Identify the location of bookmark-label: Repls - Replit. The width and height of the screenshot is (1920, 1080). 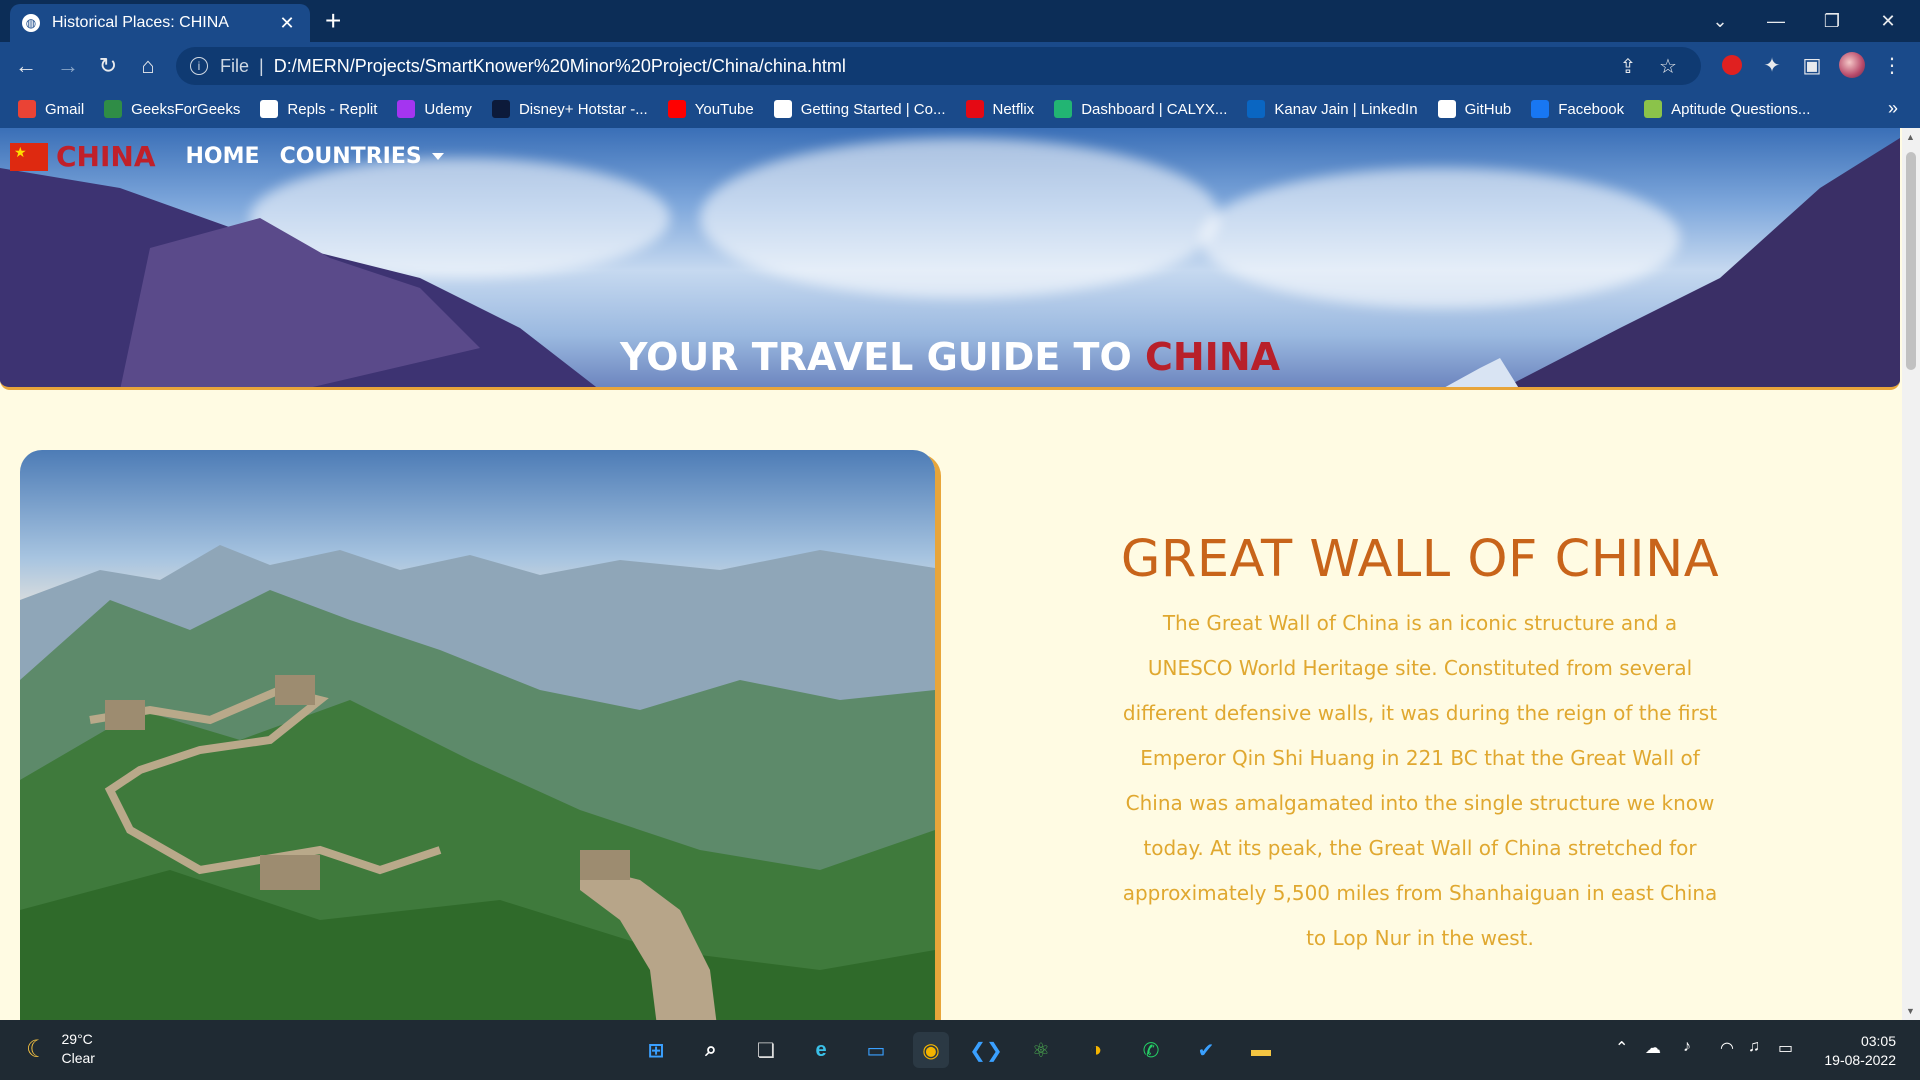
(332, 109).